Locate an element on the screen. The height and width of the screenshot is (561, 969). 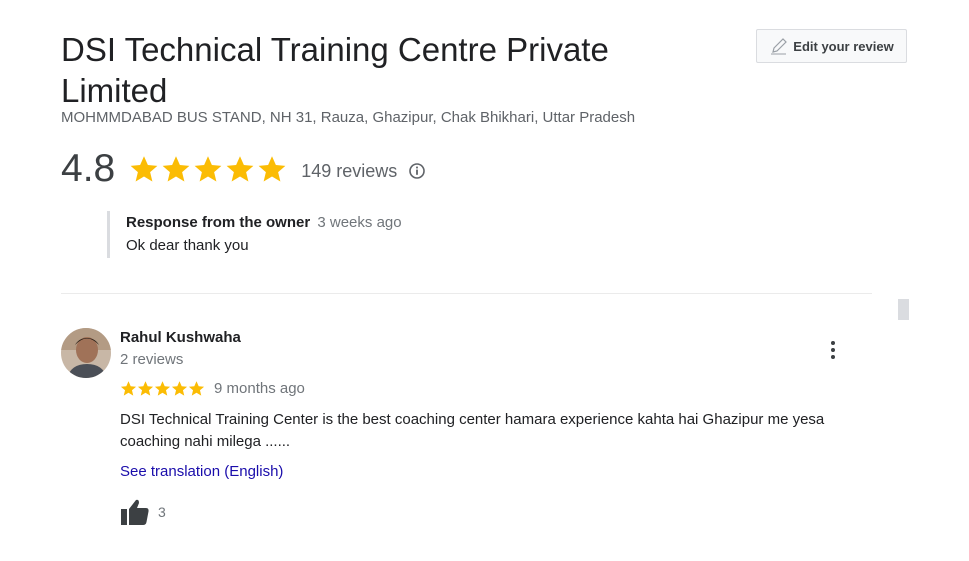
more-vert-icon is located at coordinates (833, 350).